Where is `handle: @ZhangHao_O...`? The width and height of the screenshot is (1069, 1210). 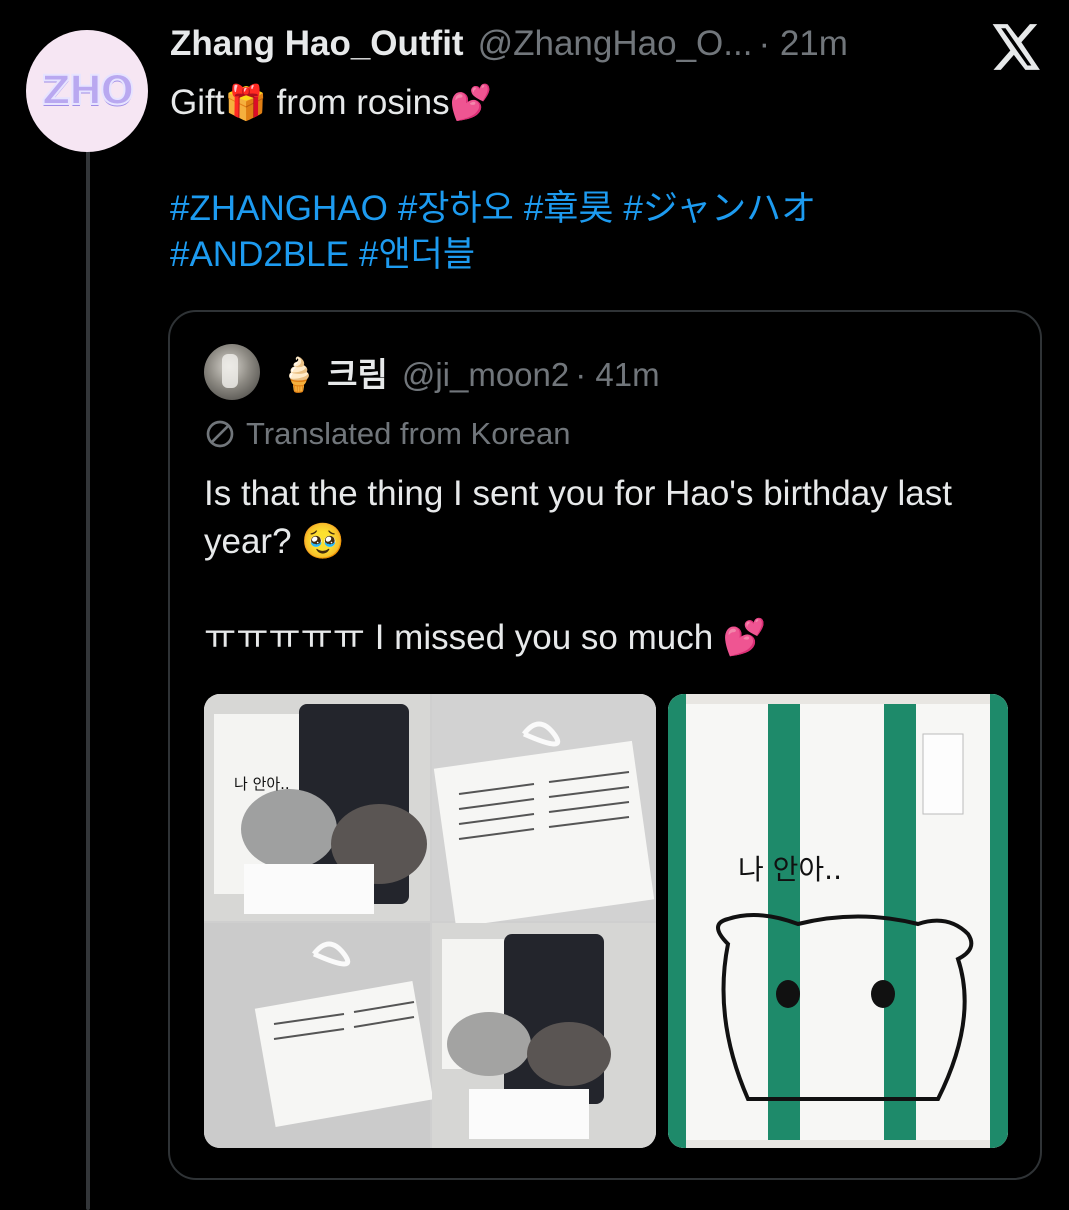 handle: @ZhangHao_O... is located at coordinates (615, 44).